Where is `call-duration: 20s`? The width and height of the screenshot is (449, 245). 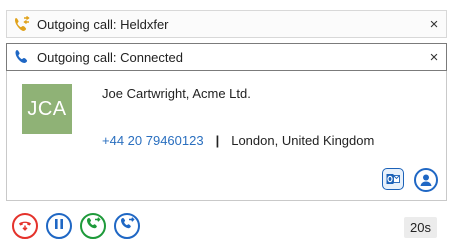 call-duration: 20s is located at coordinates (420, 227).